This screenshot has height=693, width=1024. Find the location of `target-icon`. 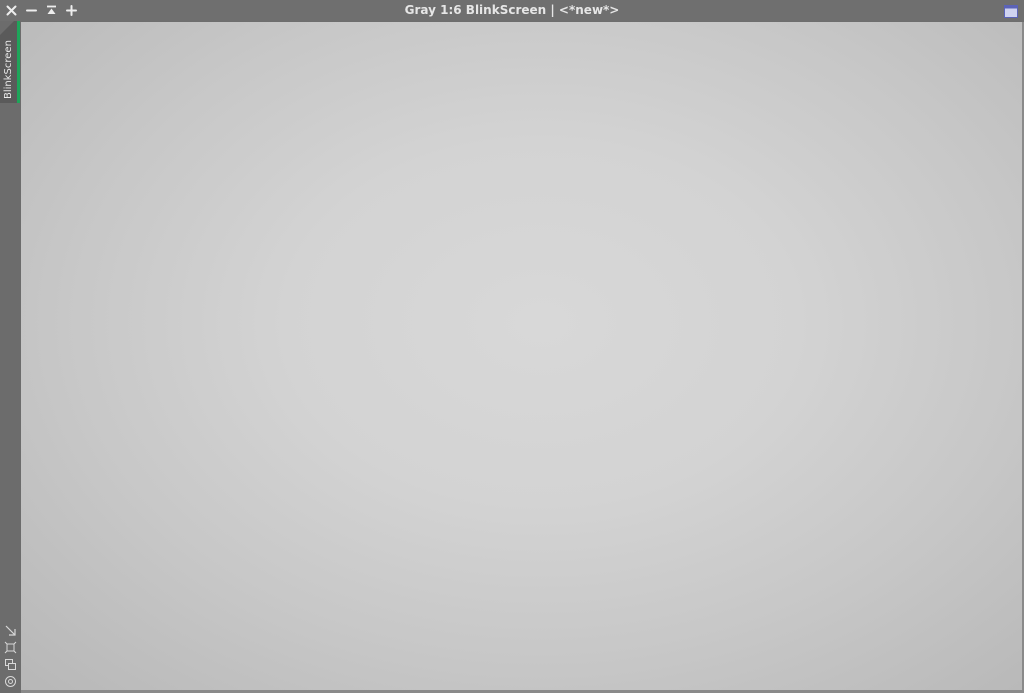

target-icon is located at coordinates (10, 680).